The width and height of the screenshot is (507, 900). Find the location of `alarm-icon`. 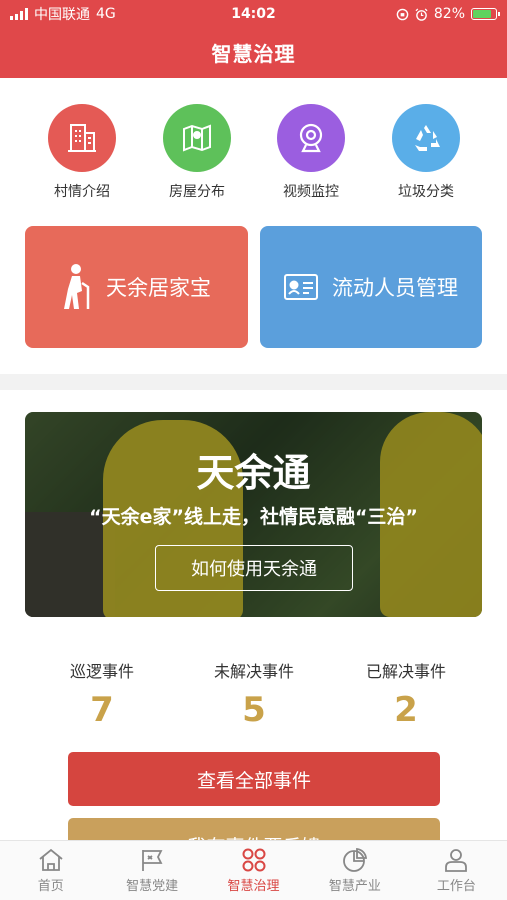

alarm-icon is located at coordinates (421, 14).